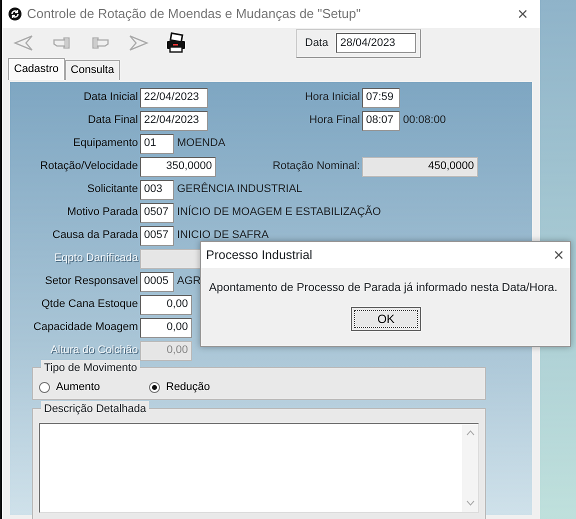 Image resolution: width=576 pixels, height=519 pixels. I want to click on field-label: Motivo Parada, so click(102, 212).